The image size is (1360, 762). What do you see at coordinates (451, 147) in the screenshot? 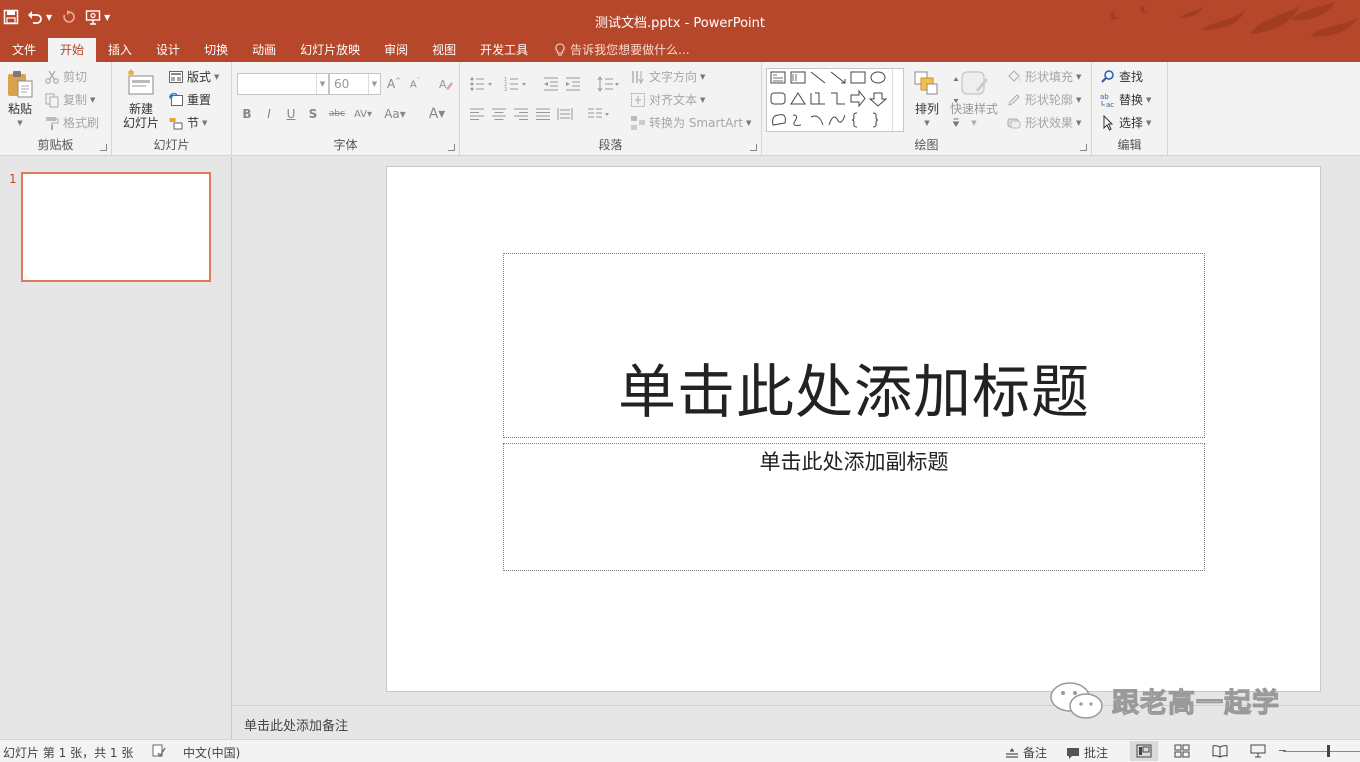
I see `font-launcher-icon` at bounding box center [451, 147].